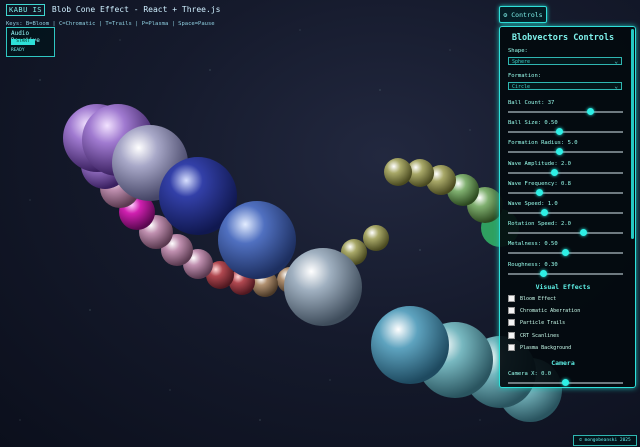 The image size is (640, 447). What do you see at coordinates (543, 322) in the screenshot?
I see `checkbox-label: Particle Trails` at bounding box center [543, 322].